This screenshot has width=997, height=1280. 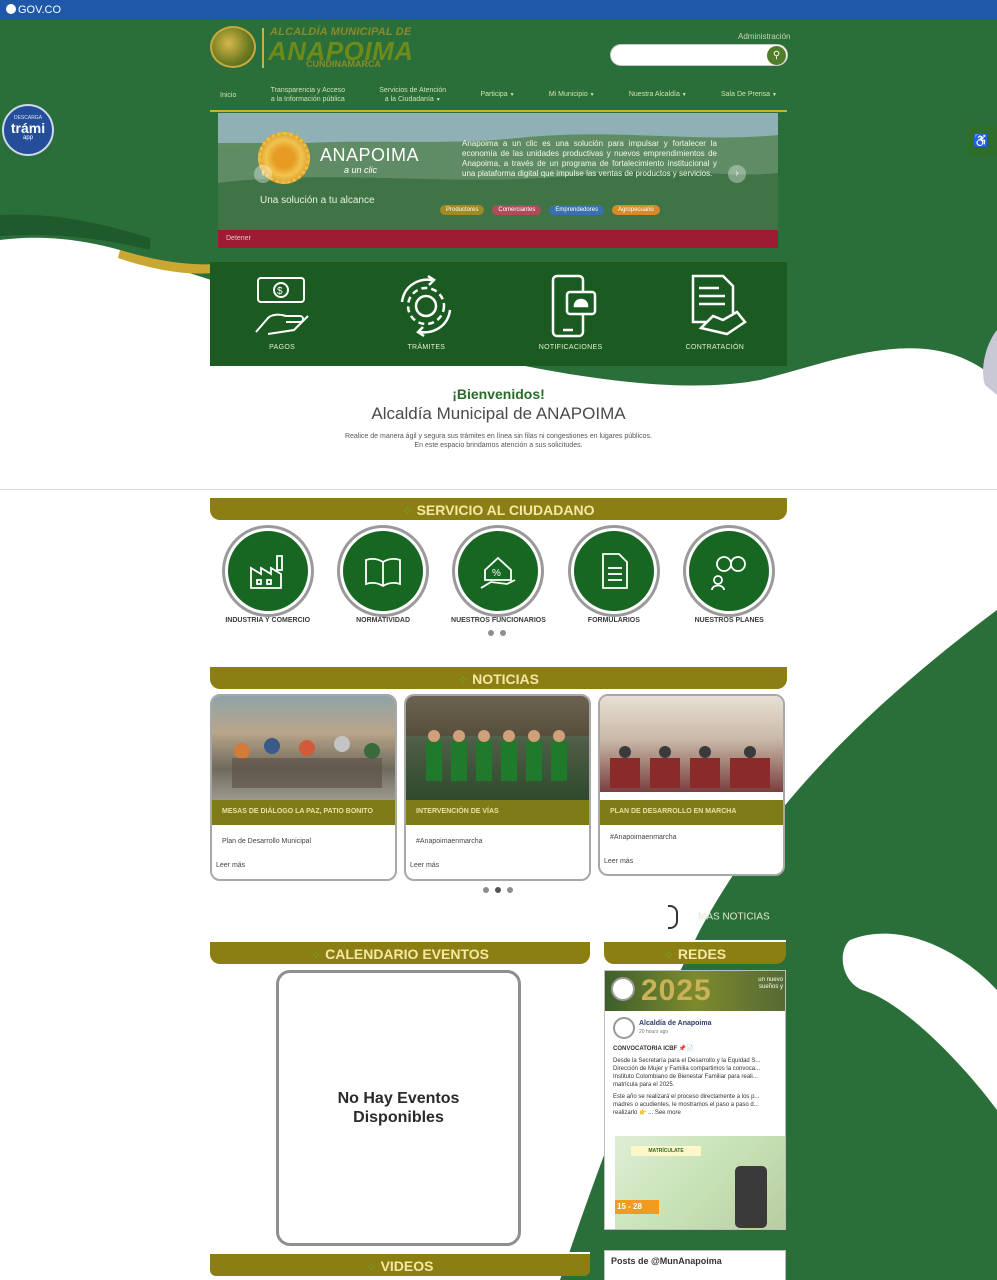 I want to click on more-news-link: MÁS NOTICIAS, so click(x=719, y=917).